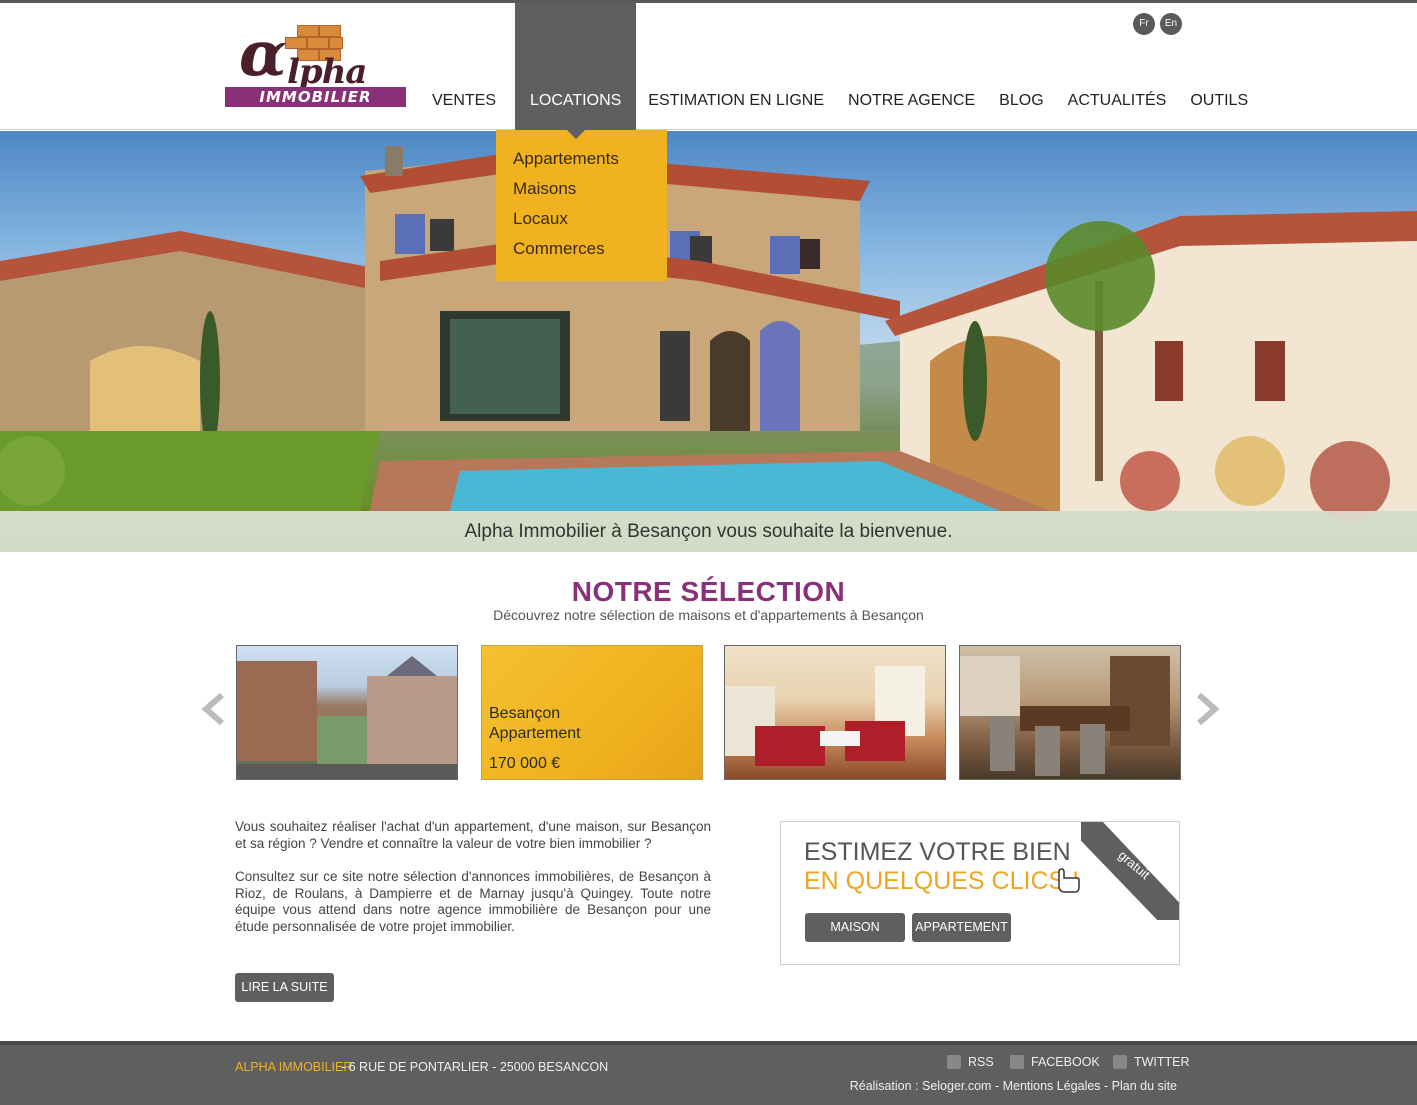  I want to click on hand-pointer-icon, so click(1069, 880).